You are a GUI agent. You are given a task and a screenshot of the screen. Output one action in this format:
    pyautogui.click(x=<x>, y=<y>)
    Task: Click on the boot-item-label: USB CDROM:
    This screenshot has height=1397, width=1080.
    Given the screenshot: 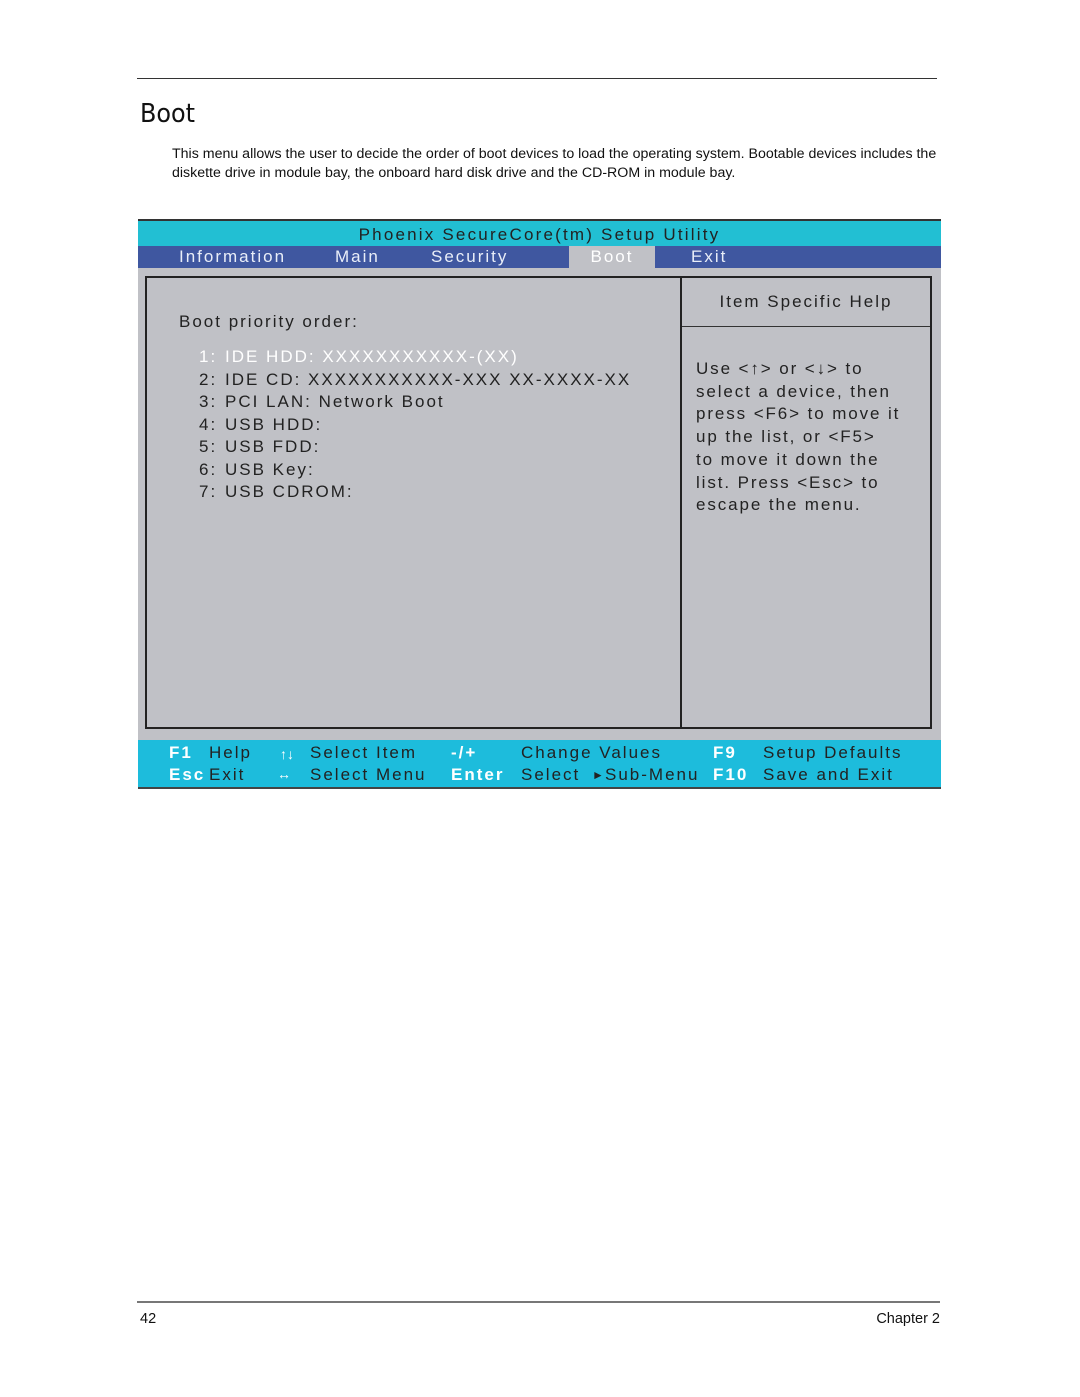 What is the action you would take?
    pyautogui.click(x=289, y=491)
    